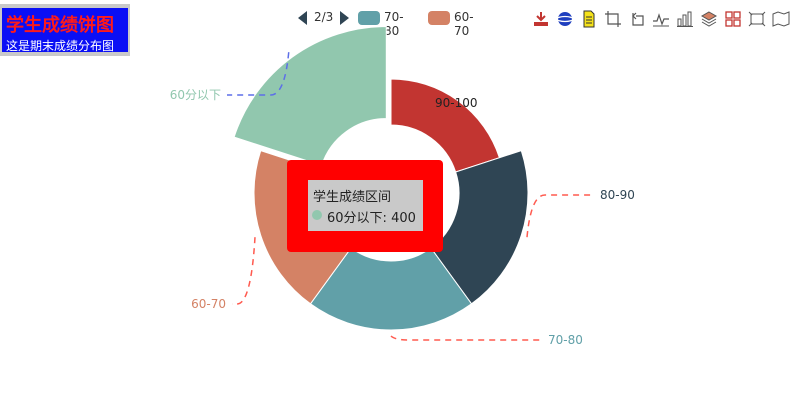 Image resolution: width=806 pixels, height=403 pixels. I want to click on tooltip-series-name: 60分以下, so click(355, 218).